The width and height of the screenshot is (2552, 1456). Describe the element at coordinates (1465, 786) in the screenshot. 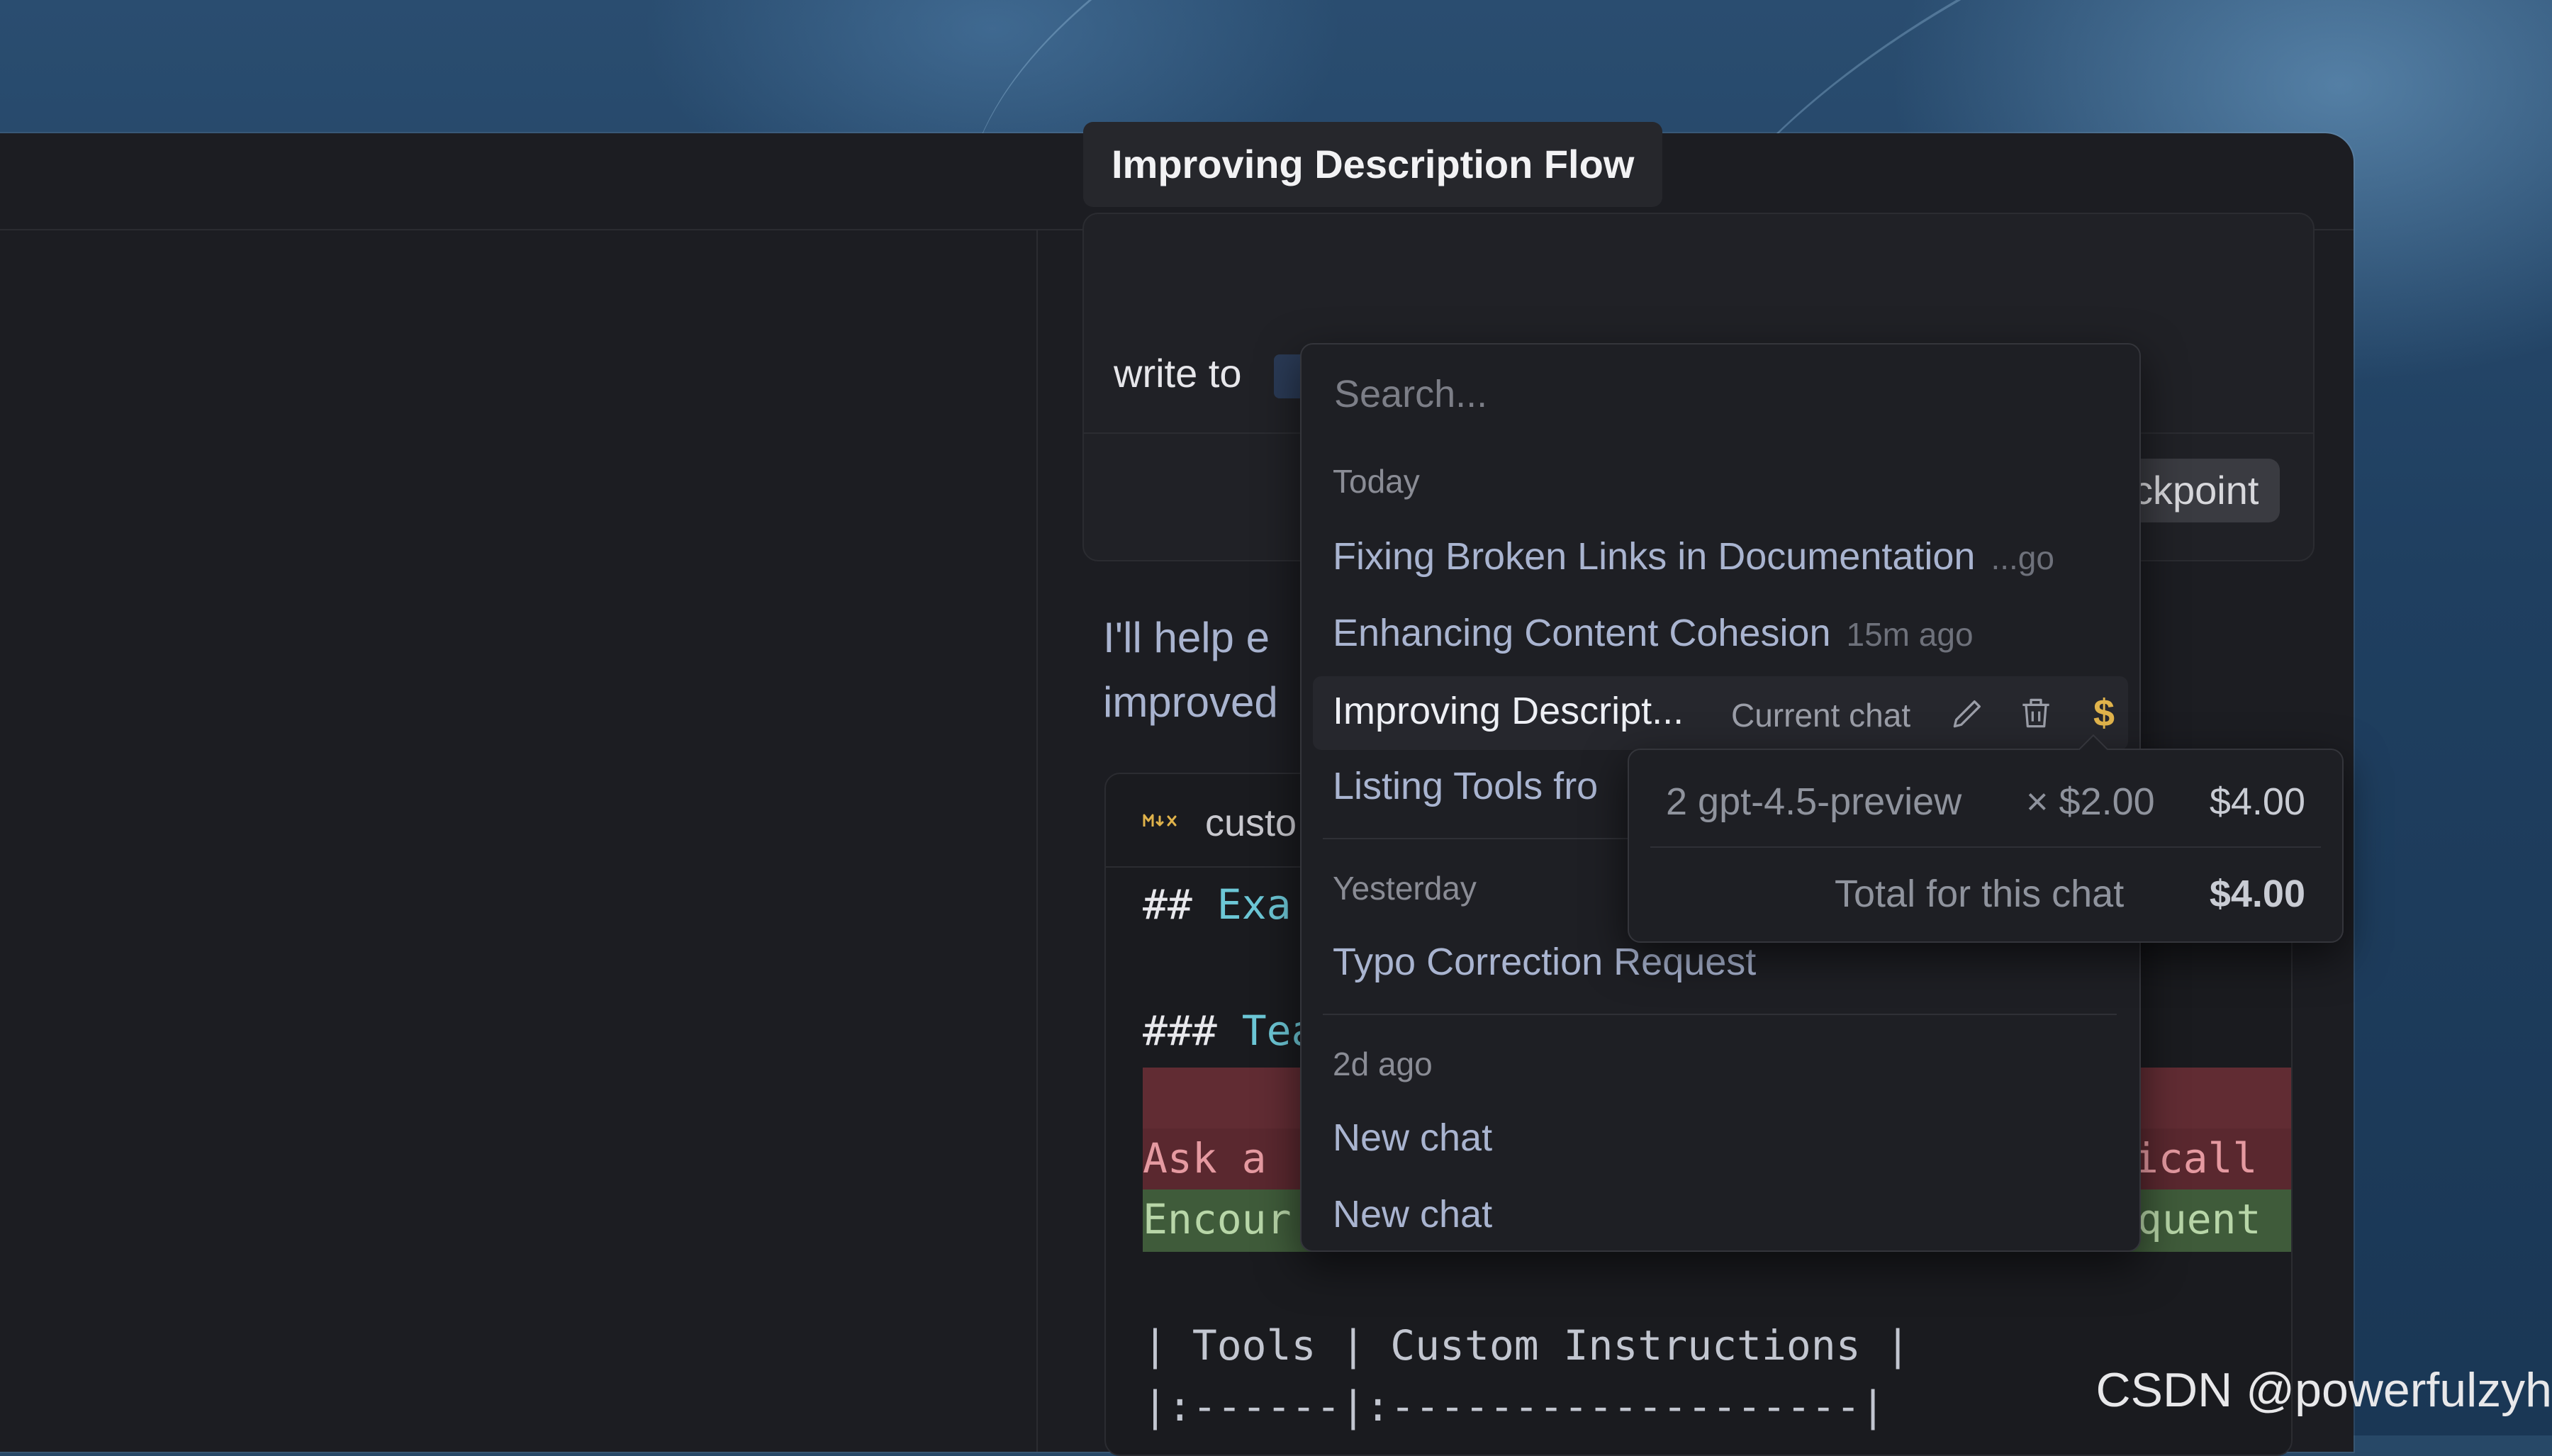

I see `history-item: Listing Tools fro` at that location.